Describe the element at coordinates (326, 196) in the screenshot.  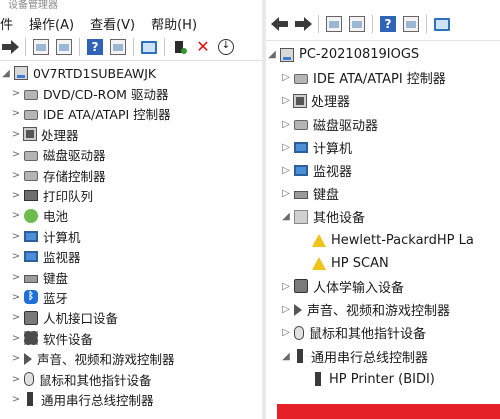
I see `tree-item-label: 键盘` at that location.